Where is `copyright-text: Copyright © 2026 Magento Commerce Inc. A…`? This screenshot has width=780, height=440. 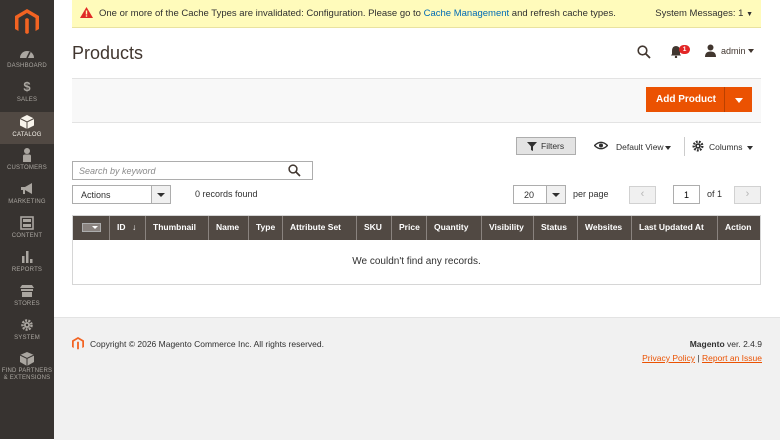 copyright-text: Copyright © 2026 Magento Commerce Inc. A… is located at coordinates (207, 344).